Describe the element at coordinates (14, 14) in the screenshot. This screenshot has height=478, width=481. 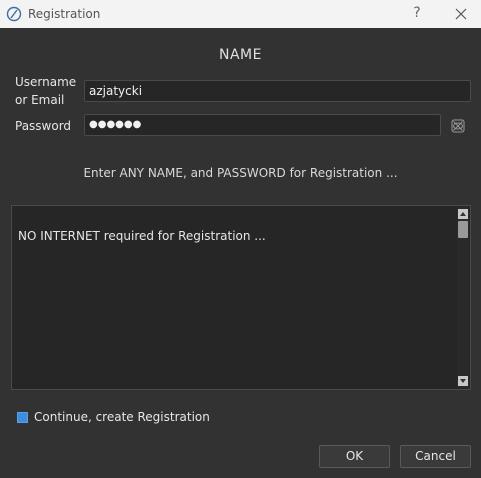
I see `app-logo-icon` at that location.